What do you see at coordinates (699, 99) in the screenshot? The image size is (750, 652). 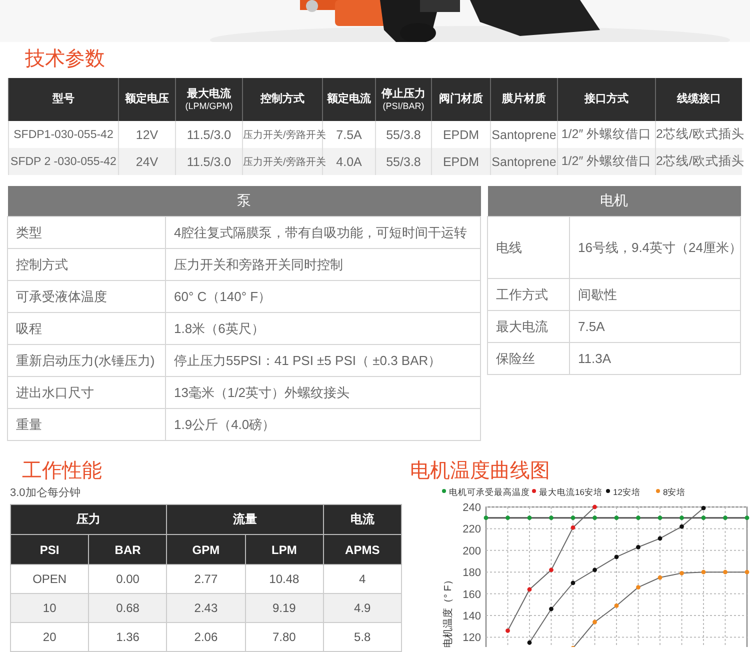 I see `column-header: 线缆接口` at bounding box center [699, 99].